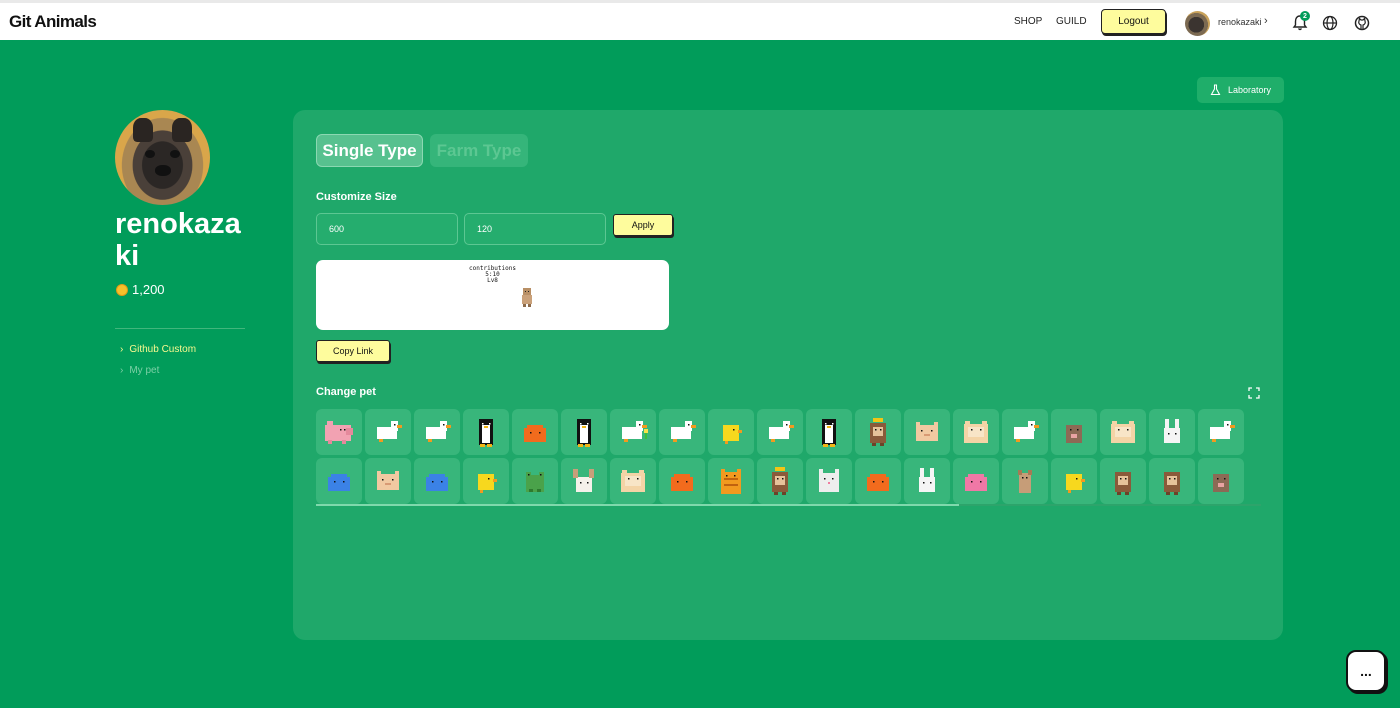 Image resolution: width=1400 pixels, height=708 pixels. Describe the element at coordinates (1215, 90) in the screenshot. I see `flask-icon` at that location.